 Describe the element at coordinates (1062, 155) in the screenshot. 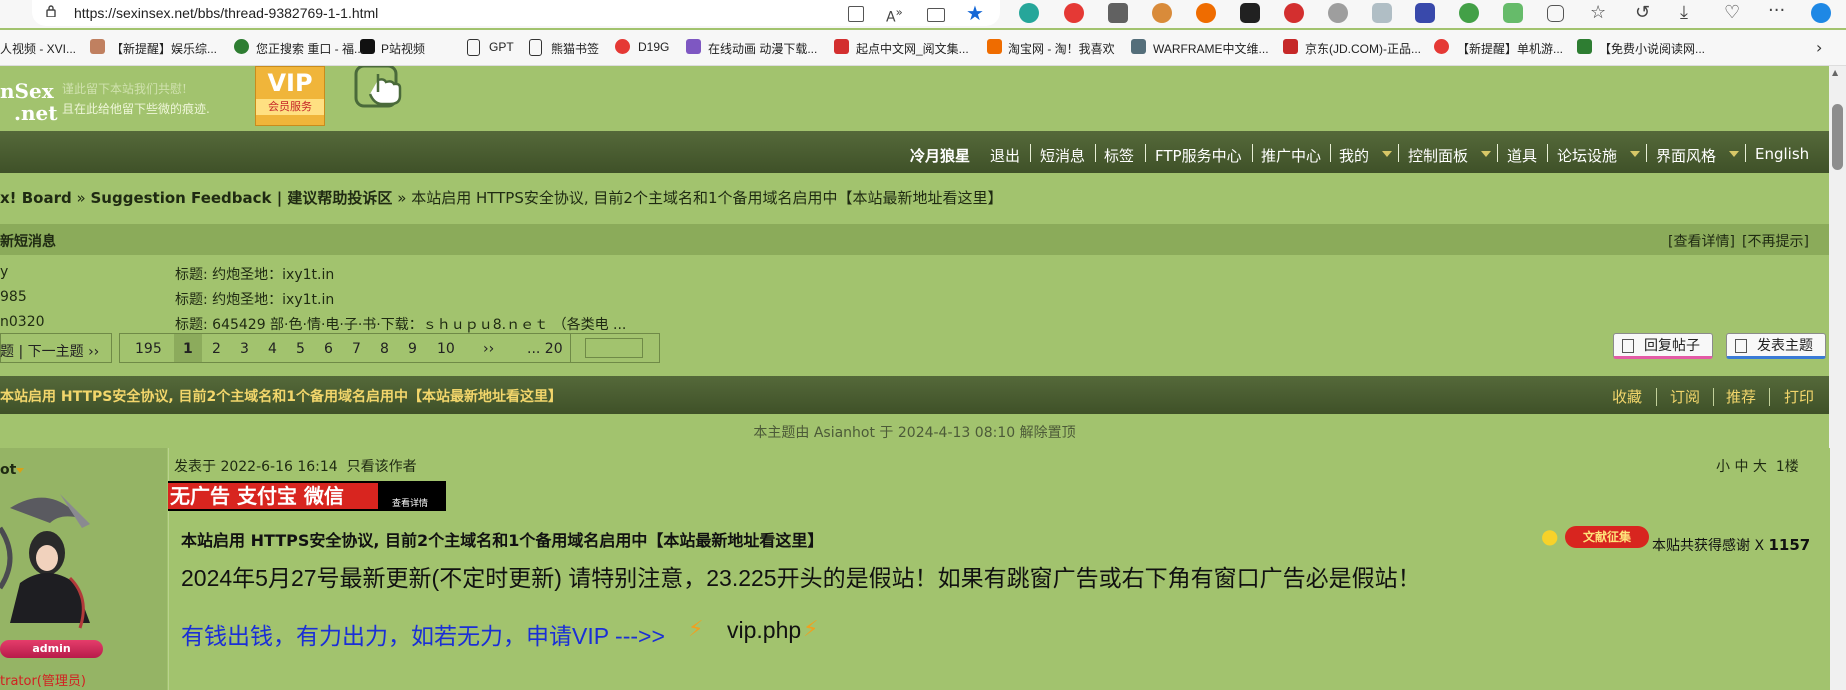

I see `nav-messages: 短消息` at that location.